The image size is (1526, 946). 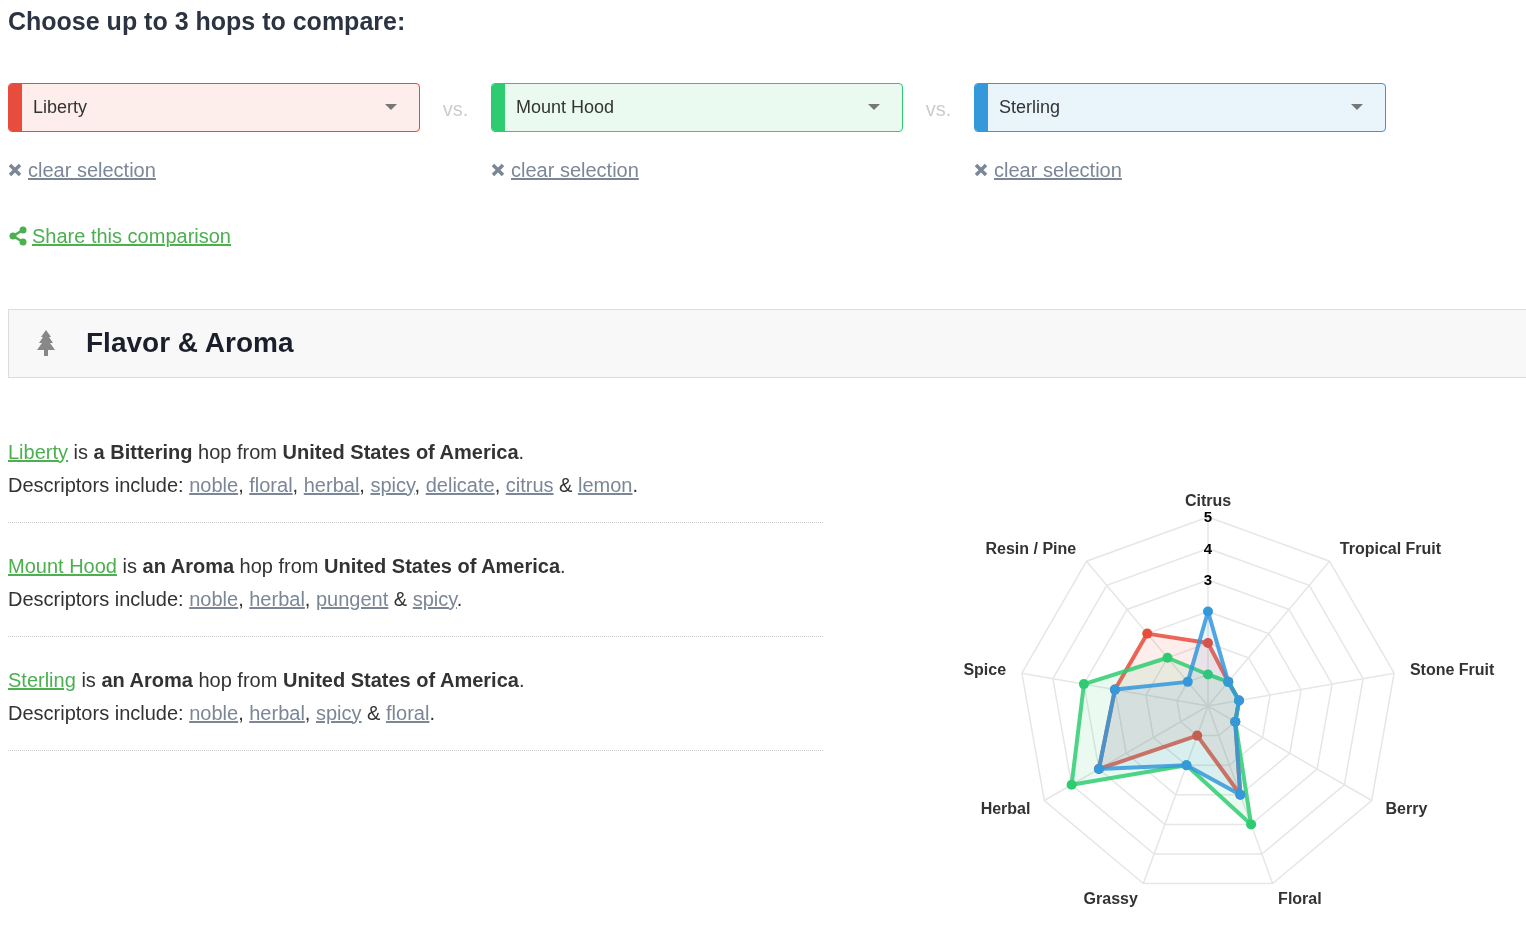 What do you see at coordinates (352, 598) in the screenshot?
I see `descriptor-link: pungent` at bounding box center [352, 598].